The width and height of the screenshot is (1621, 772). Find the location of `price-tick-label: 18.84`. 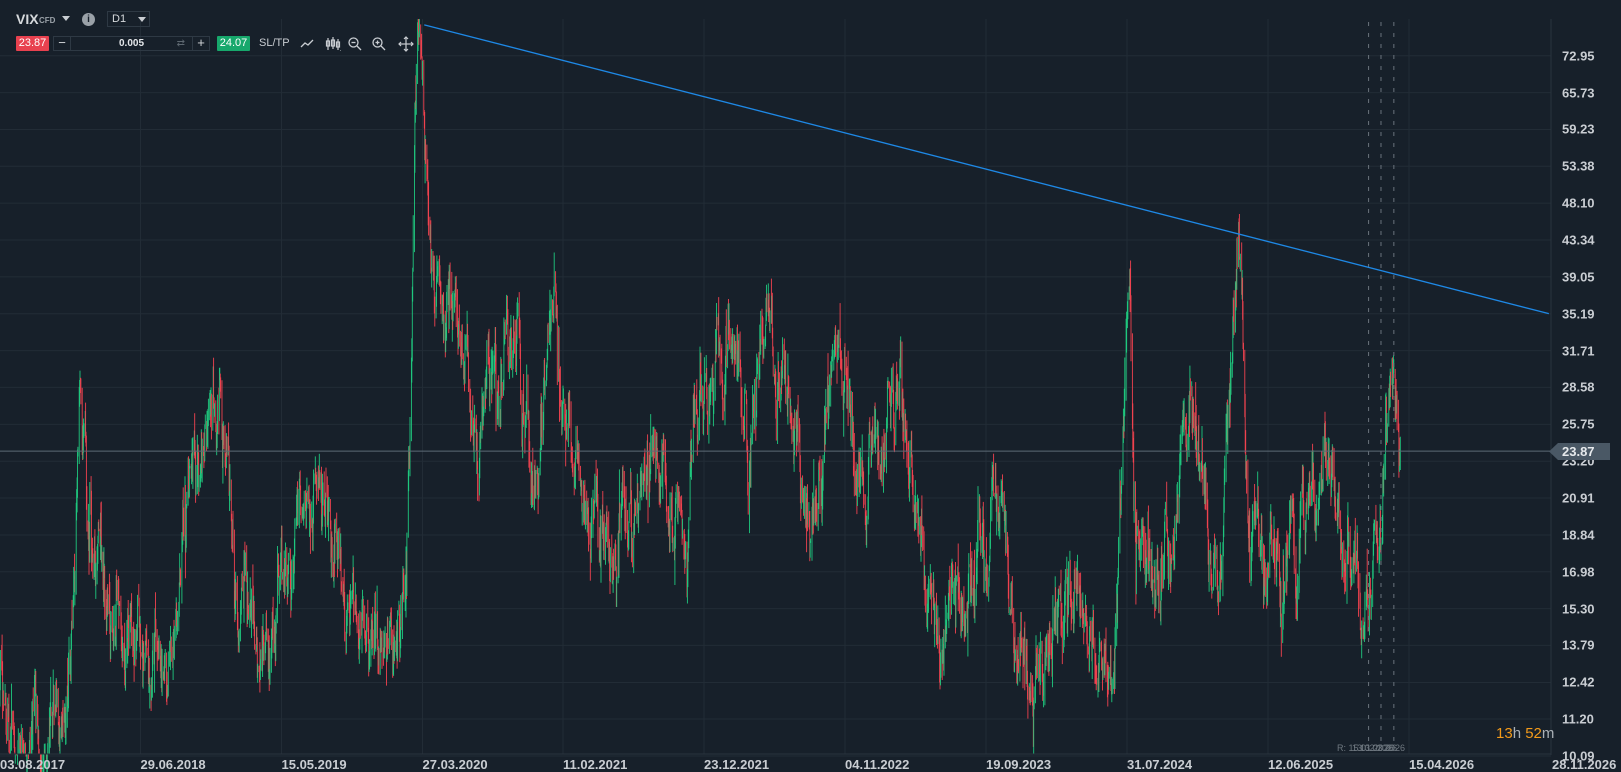

price-tick-label: 18.84 is located at coordinates (1578, 535).